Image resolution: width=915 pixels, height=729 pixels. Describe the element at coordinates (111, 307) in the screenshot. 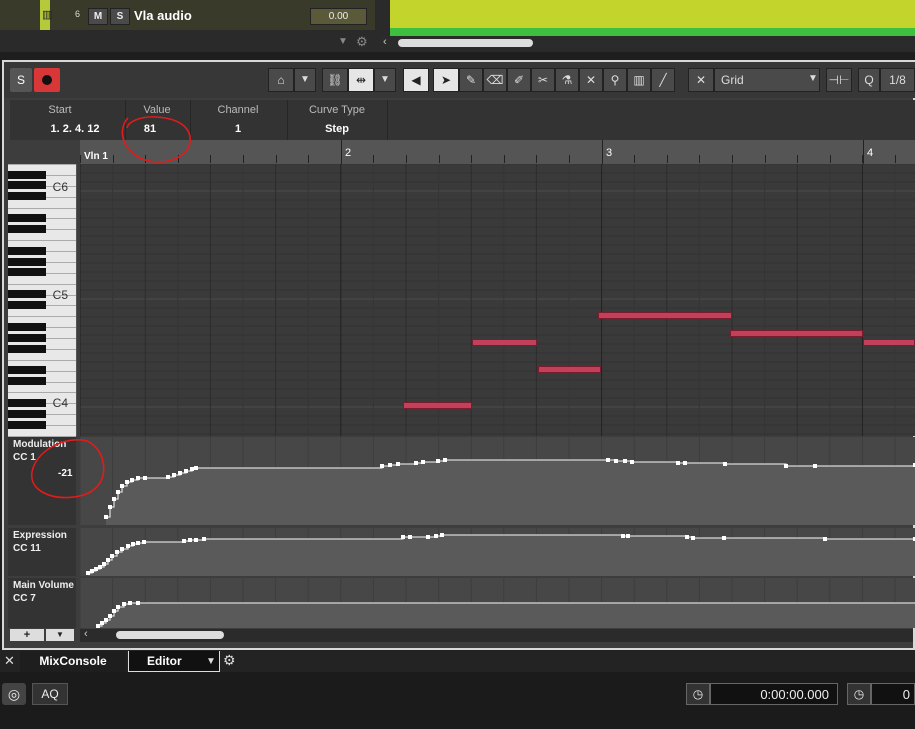

I see `annotation-overlay` at that location.